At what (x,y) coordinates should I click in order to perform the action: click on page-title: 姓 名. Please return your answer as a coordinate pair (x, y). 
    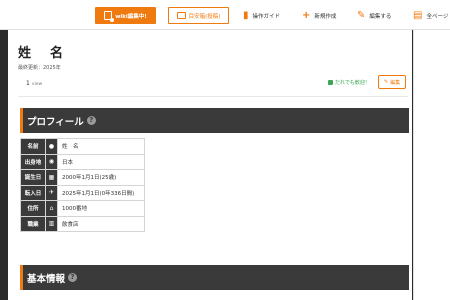
    Looking at the image, I should click on (42, 53).